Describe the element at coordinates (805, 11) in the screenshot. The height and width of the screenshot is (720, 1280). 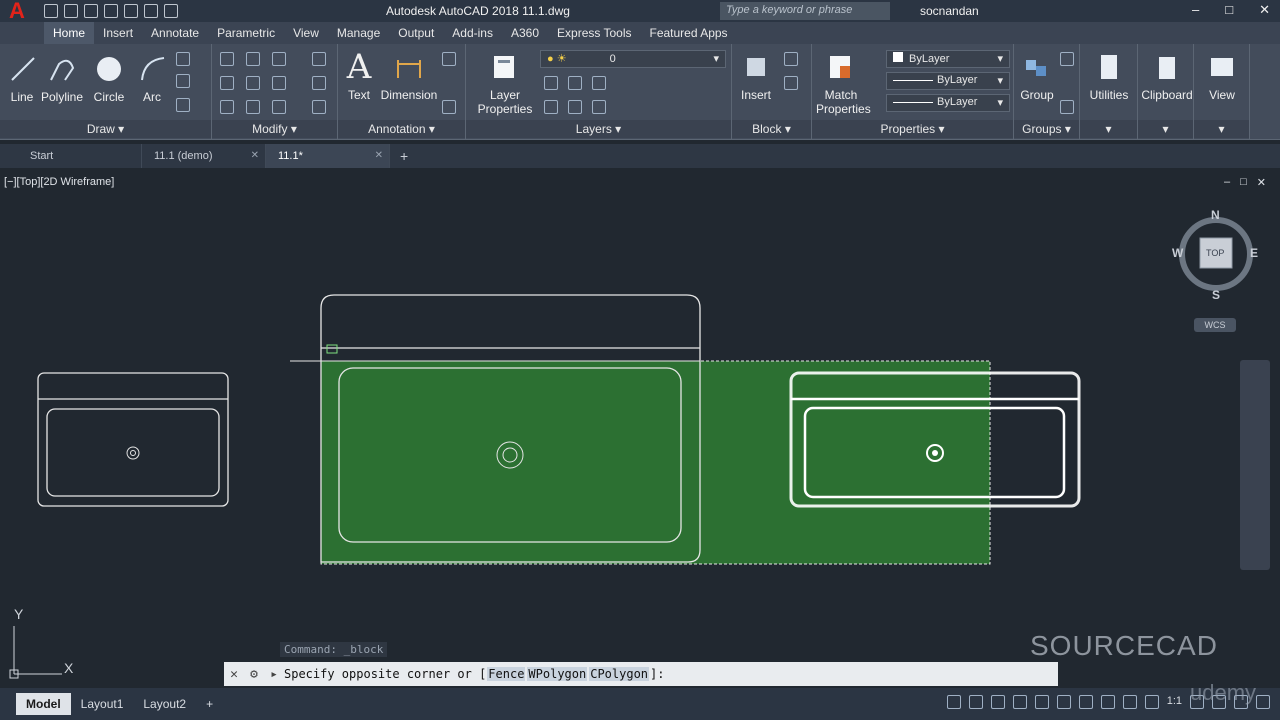
I see `search-input: Type a keyword or phrase` at that location.